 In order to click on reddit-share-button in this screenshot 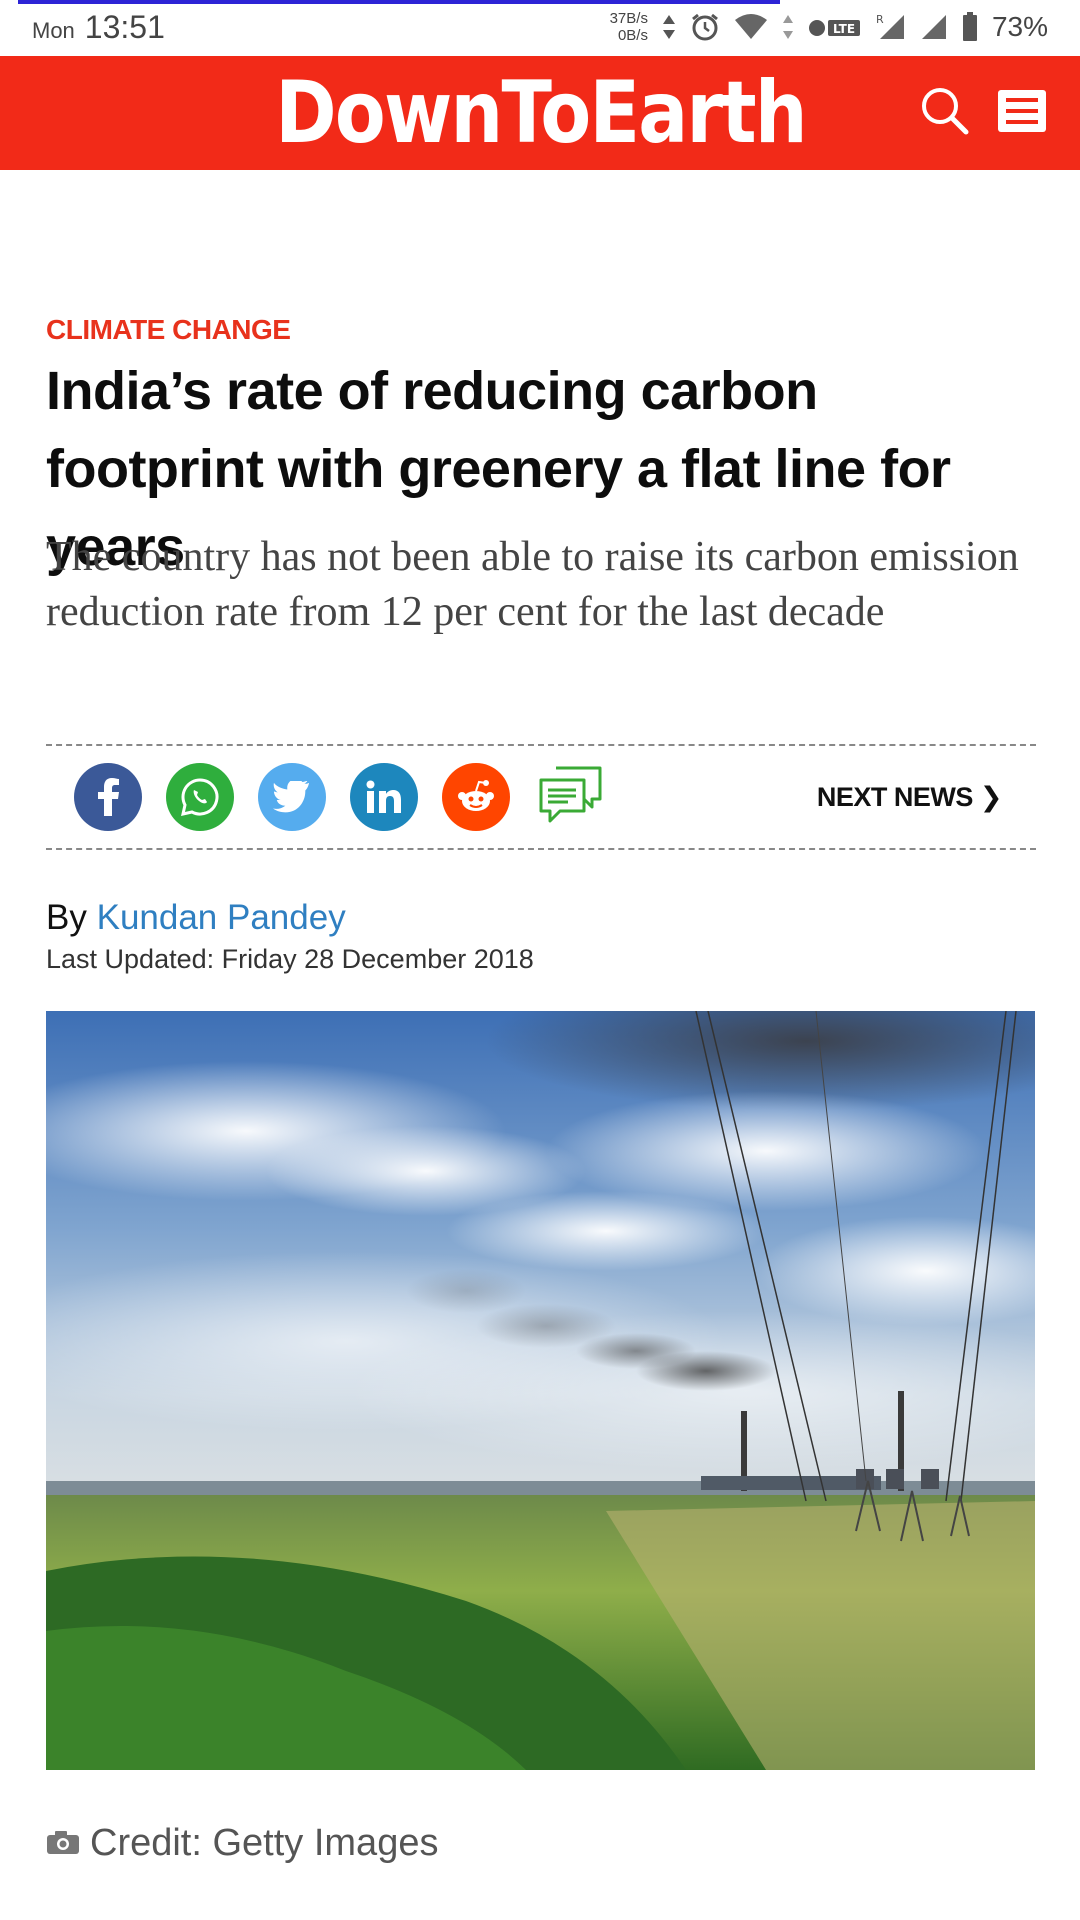, I will do `click(476, 797)`.